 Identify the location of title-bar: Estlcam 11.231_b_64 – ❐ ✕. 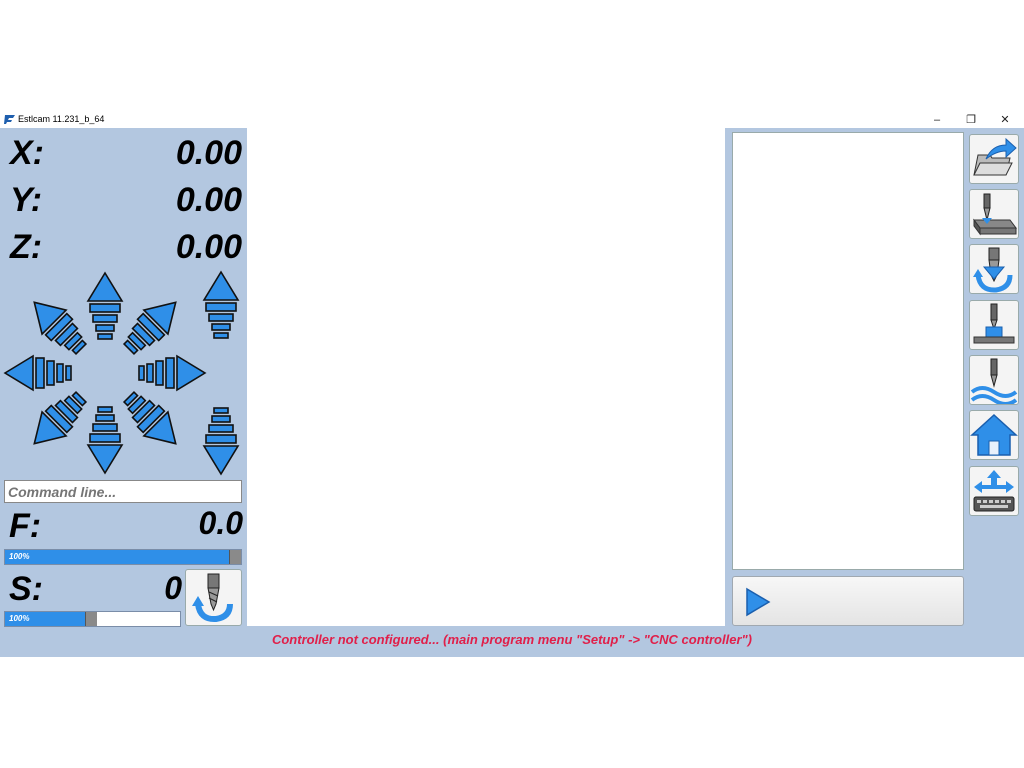
(512, 119).